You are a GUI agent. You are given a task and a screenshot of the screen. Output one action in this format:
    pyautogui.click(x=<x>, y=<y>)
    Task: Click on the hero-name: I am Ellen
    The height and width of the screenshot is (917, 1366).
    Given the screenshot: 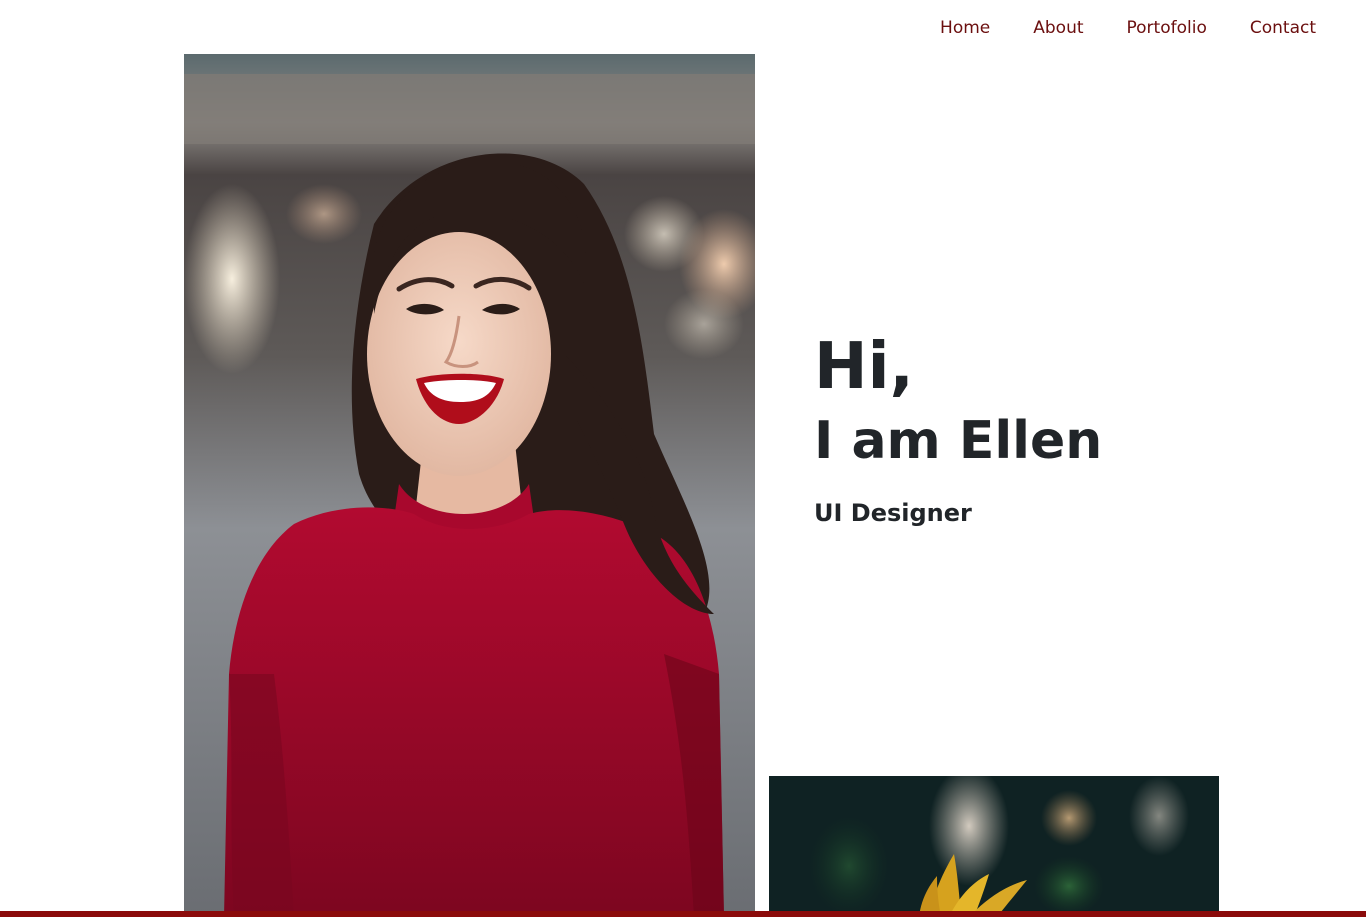 What is the action you would take?
    pyautogui.click(x=958, y=441)
    